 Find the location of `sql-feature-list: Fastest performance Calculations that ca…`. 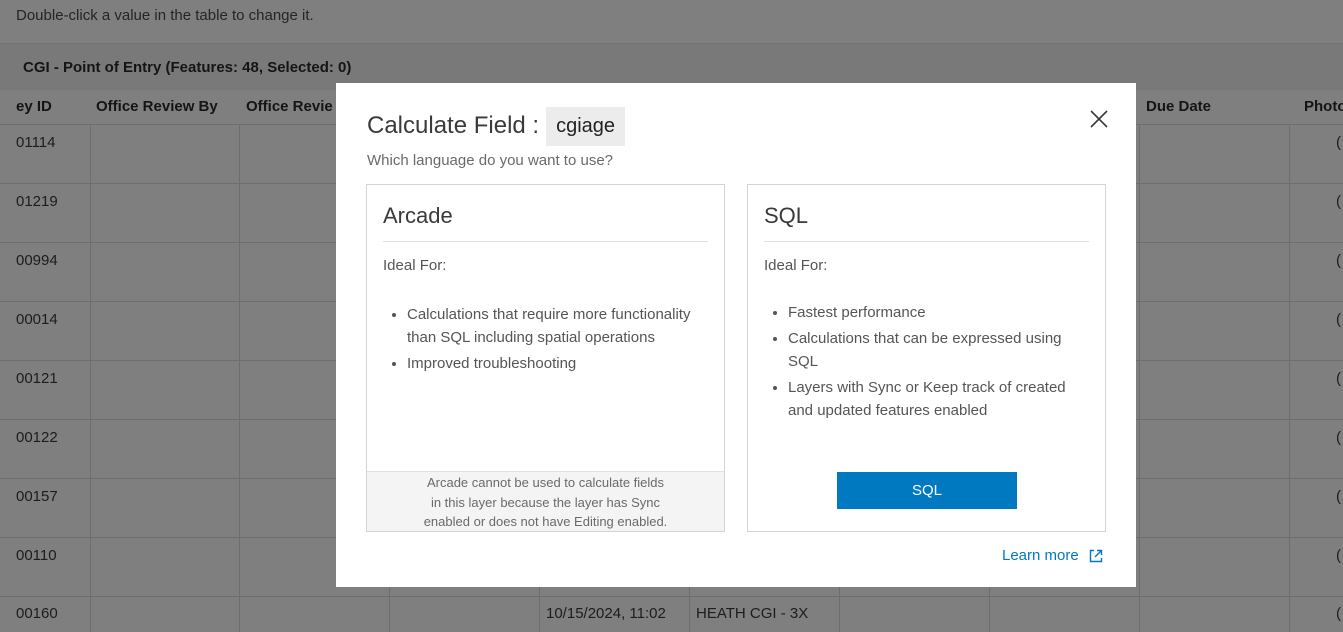

sql-feature-list: Fastest performance Calculations that ca… is located at coordinates (937, 363).